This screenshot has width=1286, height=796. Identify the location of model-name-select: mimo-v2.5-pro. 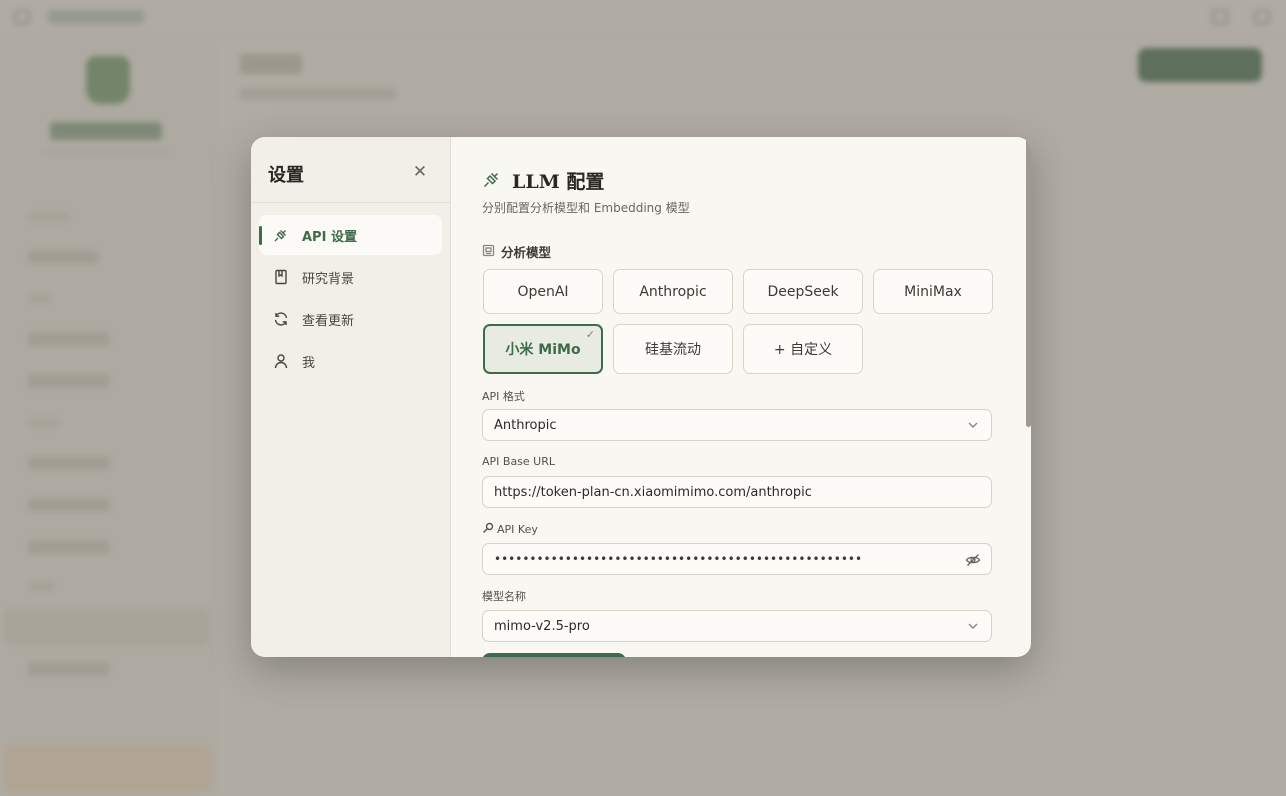
(737, 626).